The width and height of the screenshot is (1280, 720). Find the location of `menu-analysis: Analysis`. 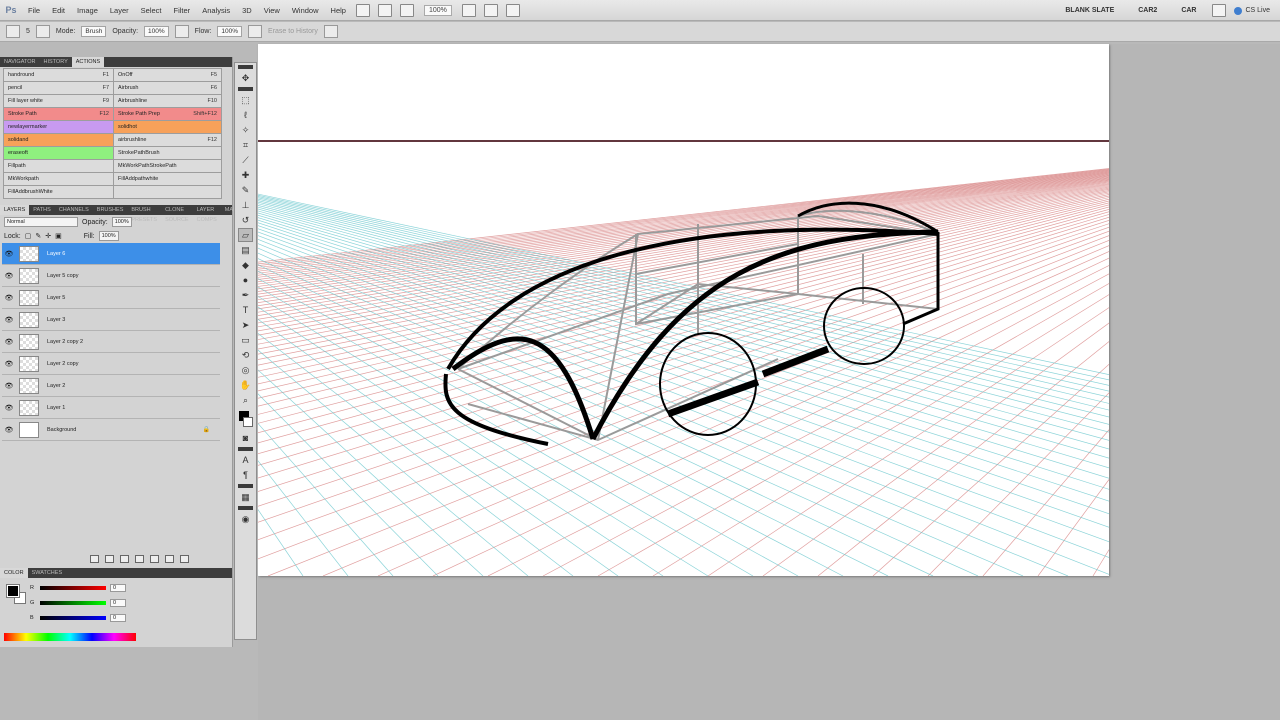

menu-analysis: Analysis is located at coordinates (216, 10).